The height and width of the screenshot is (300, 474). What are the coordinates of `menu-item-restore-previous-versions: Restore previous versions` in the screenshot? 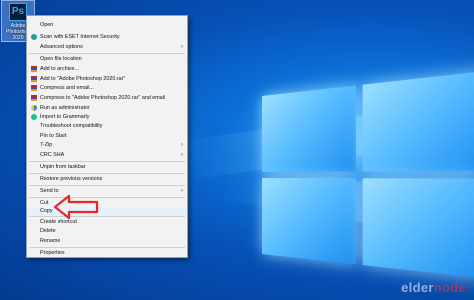 It's located at (107, 179).